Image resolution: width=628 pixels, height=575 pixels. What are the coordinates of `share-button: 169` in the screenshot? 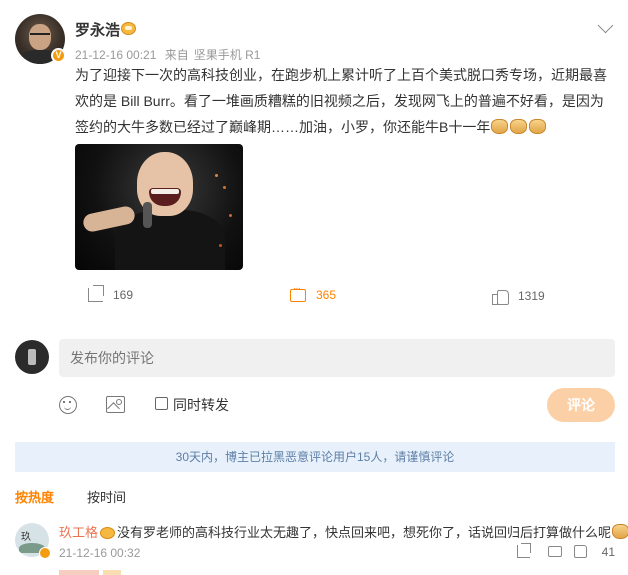 It's located at (111, 293).